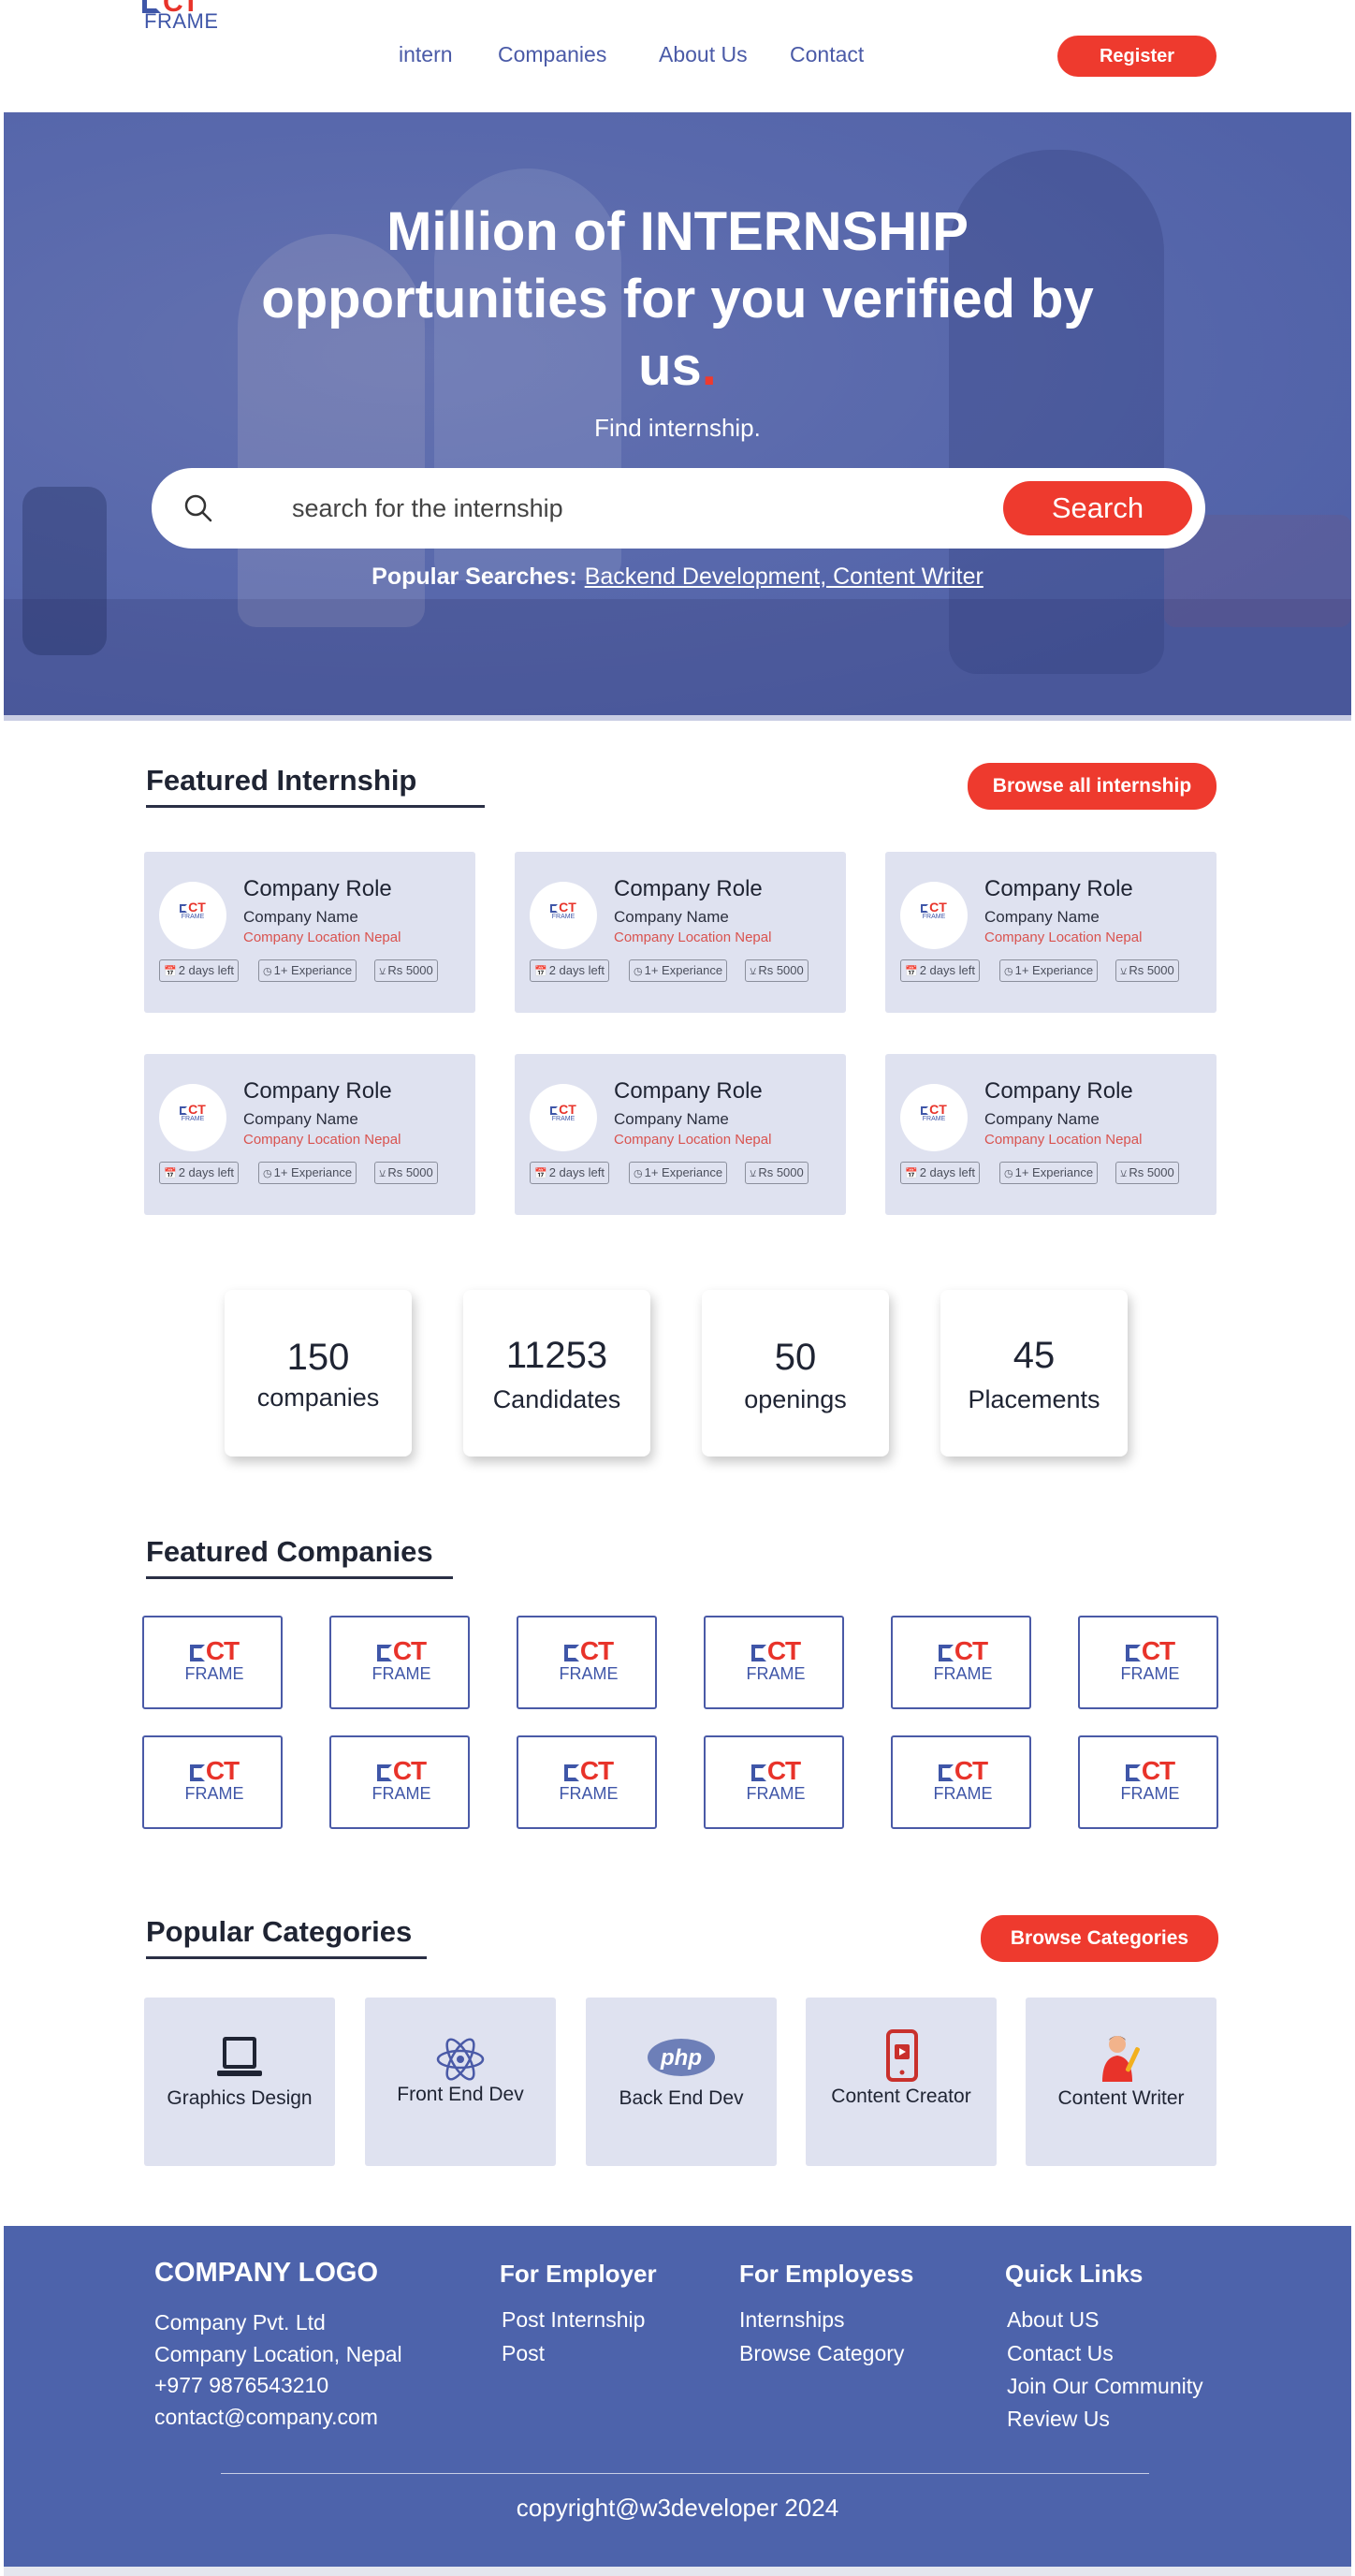 Image resolution: width=1355 pixels, height=2576 pixels. What do you see at coordinates (240, 2098) in the screenshot?
I see `category-label: Graphics Design` at bounding box center [240, 2098].